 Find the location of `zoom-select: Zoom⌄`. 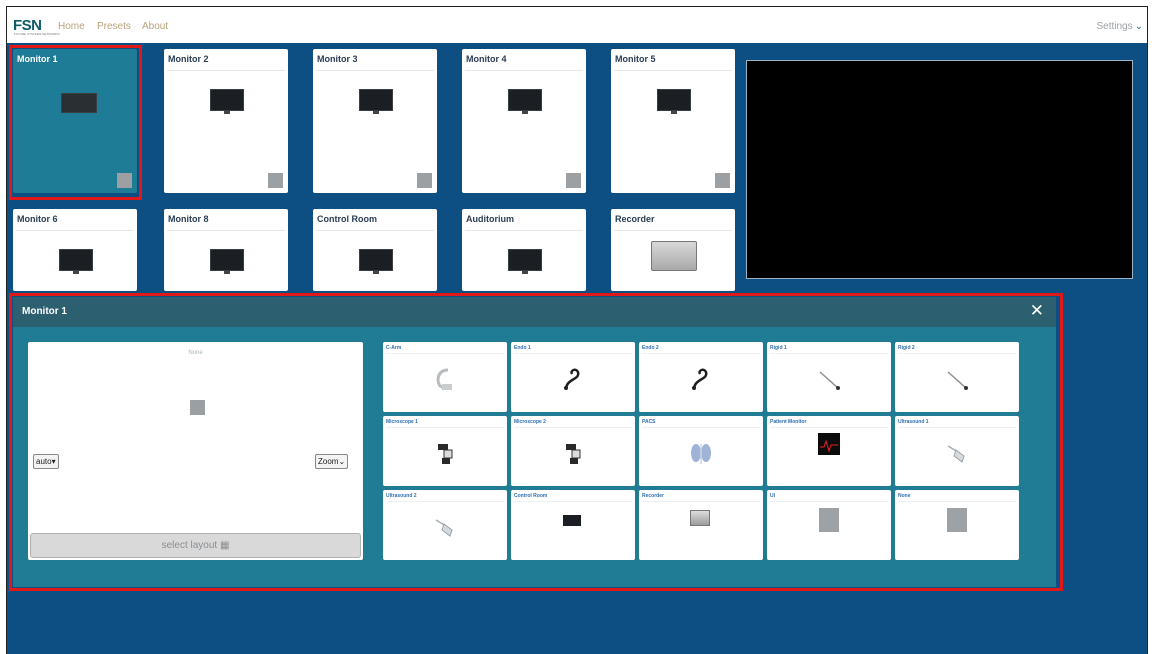

zoom-select: Zoom⌄ is located at coordinates (332, 461).